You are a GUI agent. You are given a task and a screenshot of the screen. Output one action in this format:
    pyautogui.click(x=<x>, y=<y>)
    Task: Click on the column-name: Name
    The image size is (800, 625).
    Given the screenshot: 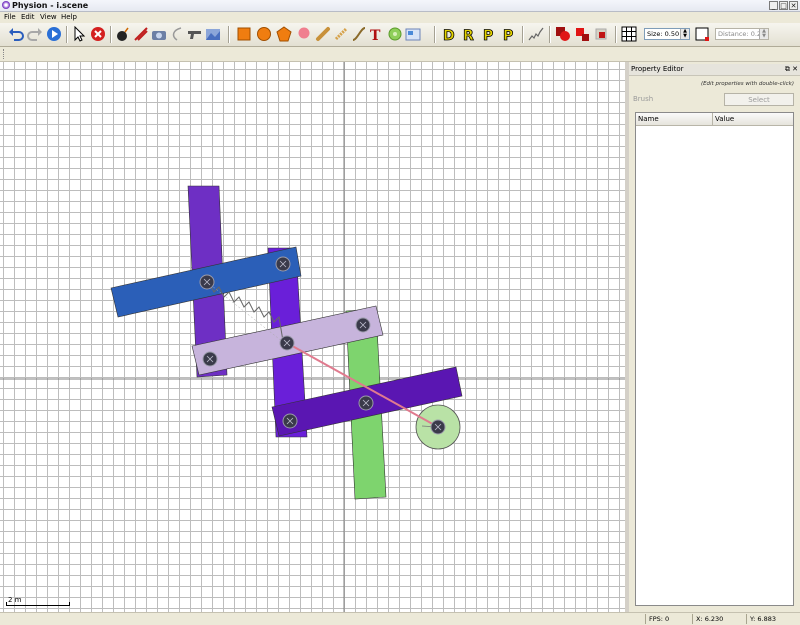 What is the action you would take?
    pyautogui.click(x=648, y=119)
    